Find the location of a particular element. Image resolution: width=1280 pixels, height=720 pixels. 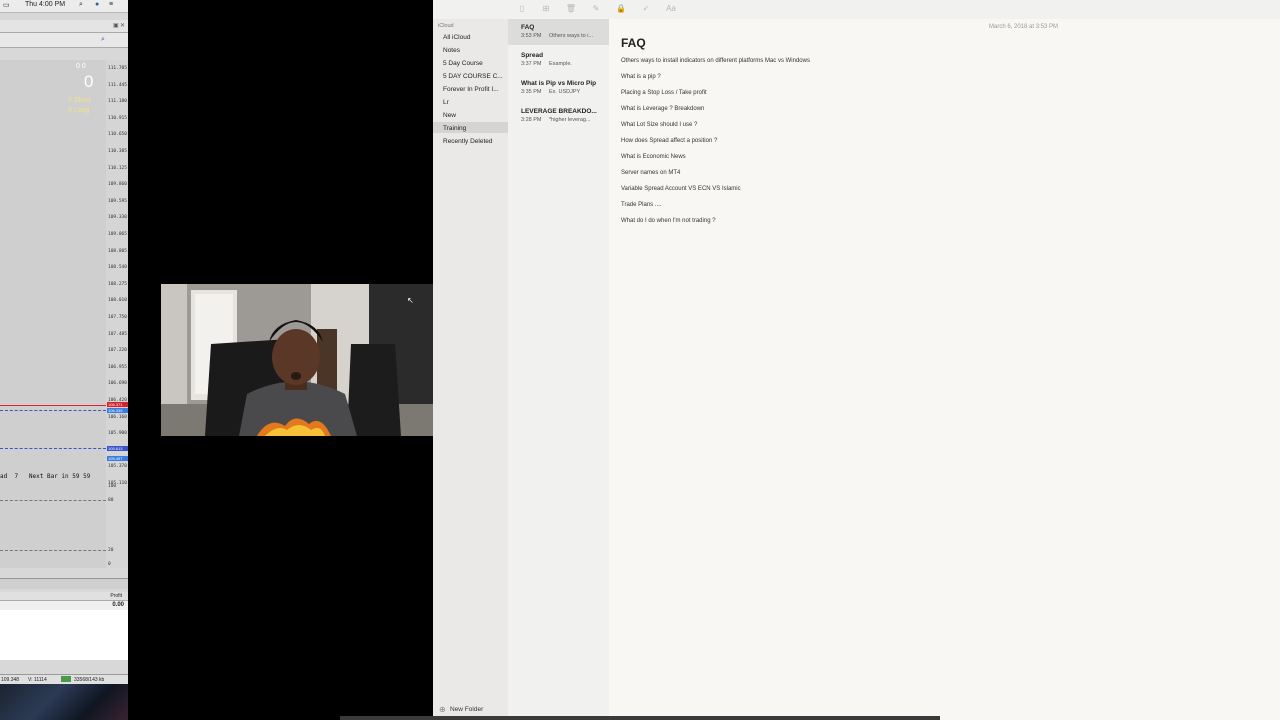

lock-icon: 🔒 is located at coordinates (621, 9).